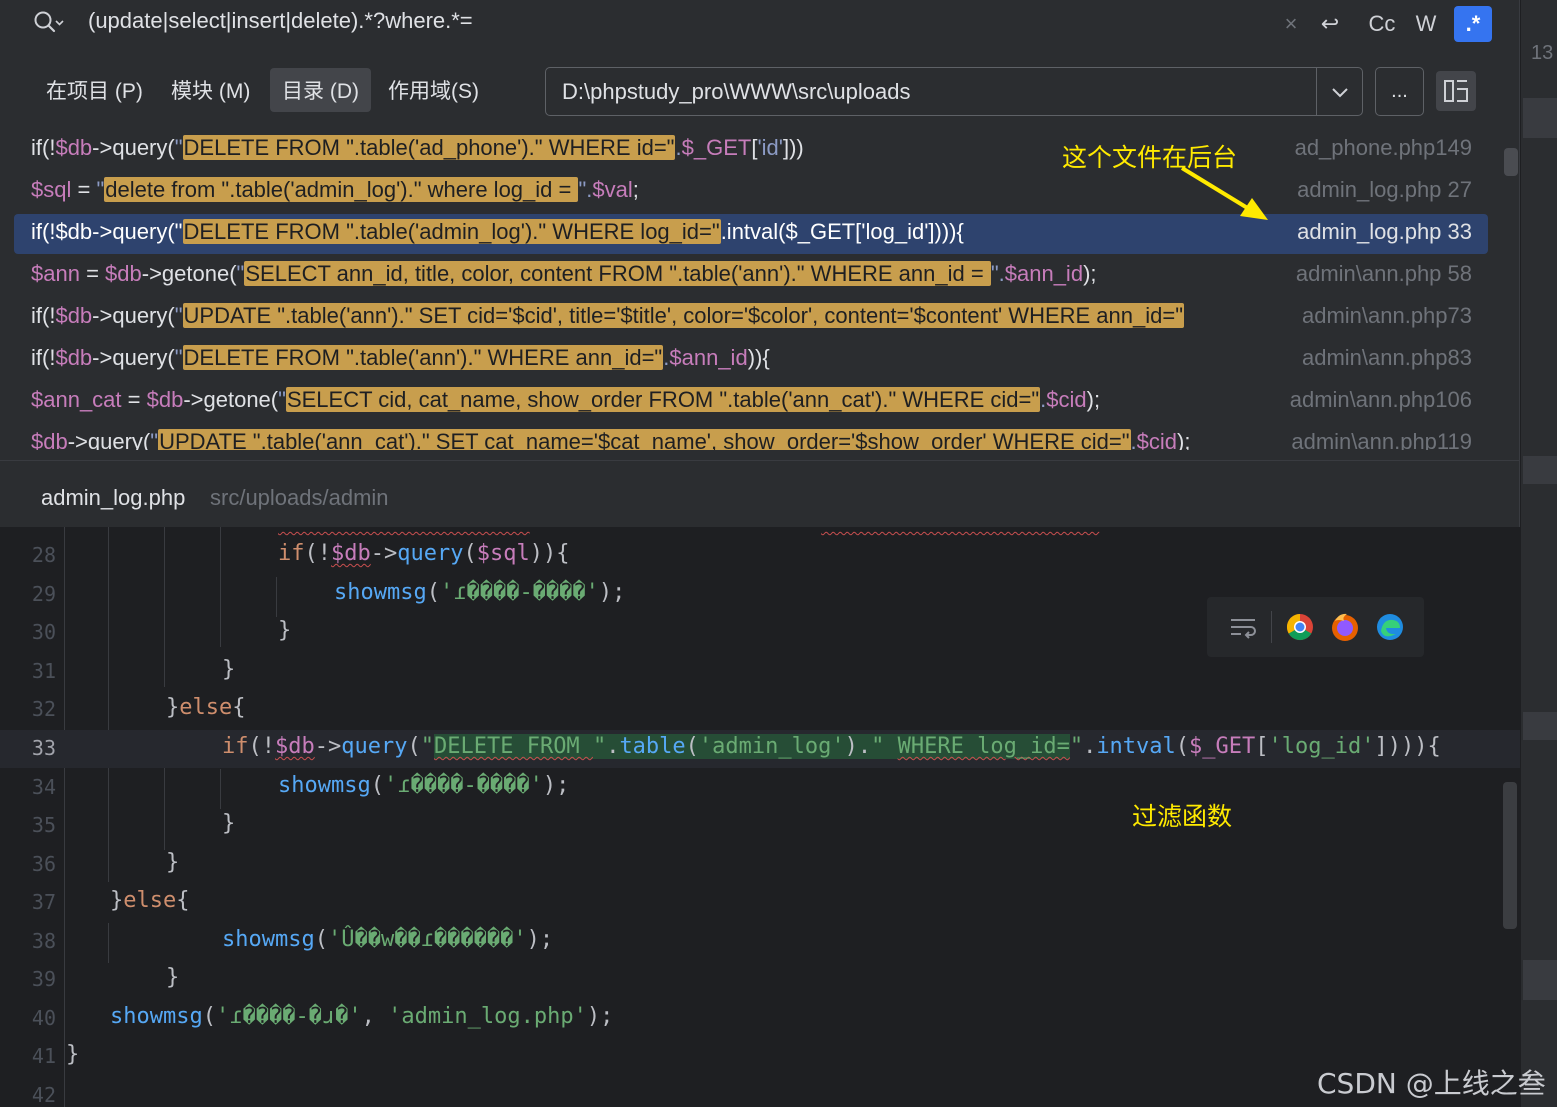 This screenshot has height=1107, width=1557. What do you see at coordinates (760, 903) in the screenshot?
I see `code-line: 37 }else{` at bounding box center [760, 903].